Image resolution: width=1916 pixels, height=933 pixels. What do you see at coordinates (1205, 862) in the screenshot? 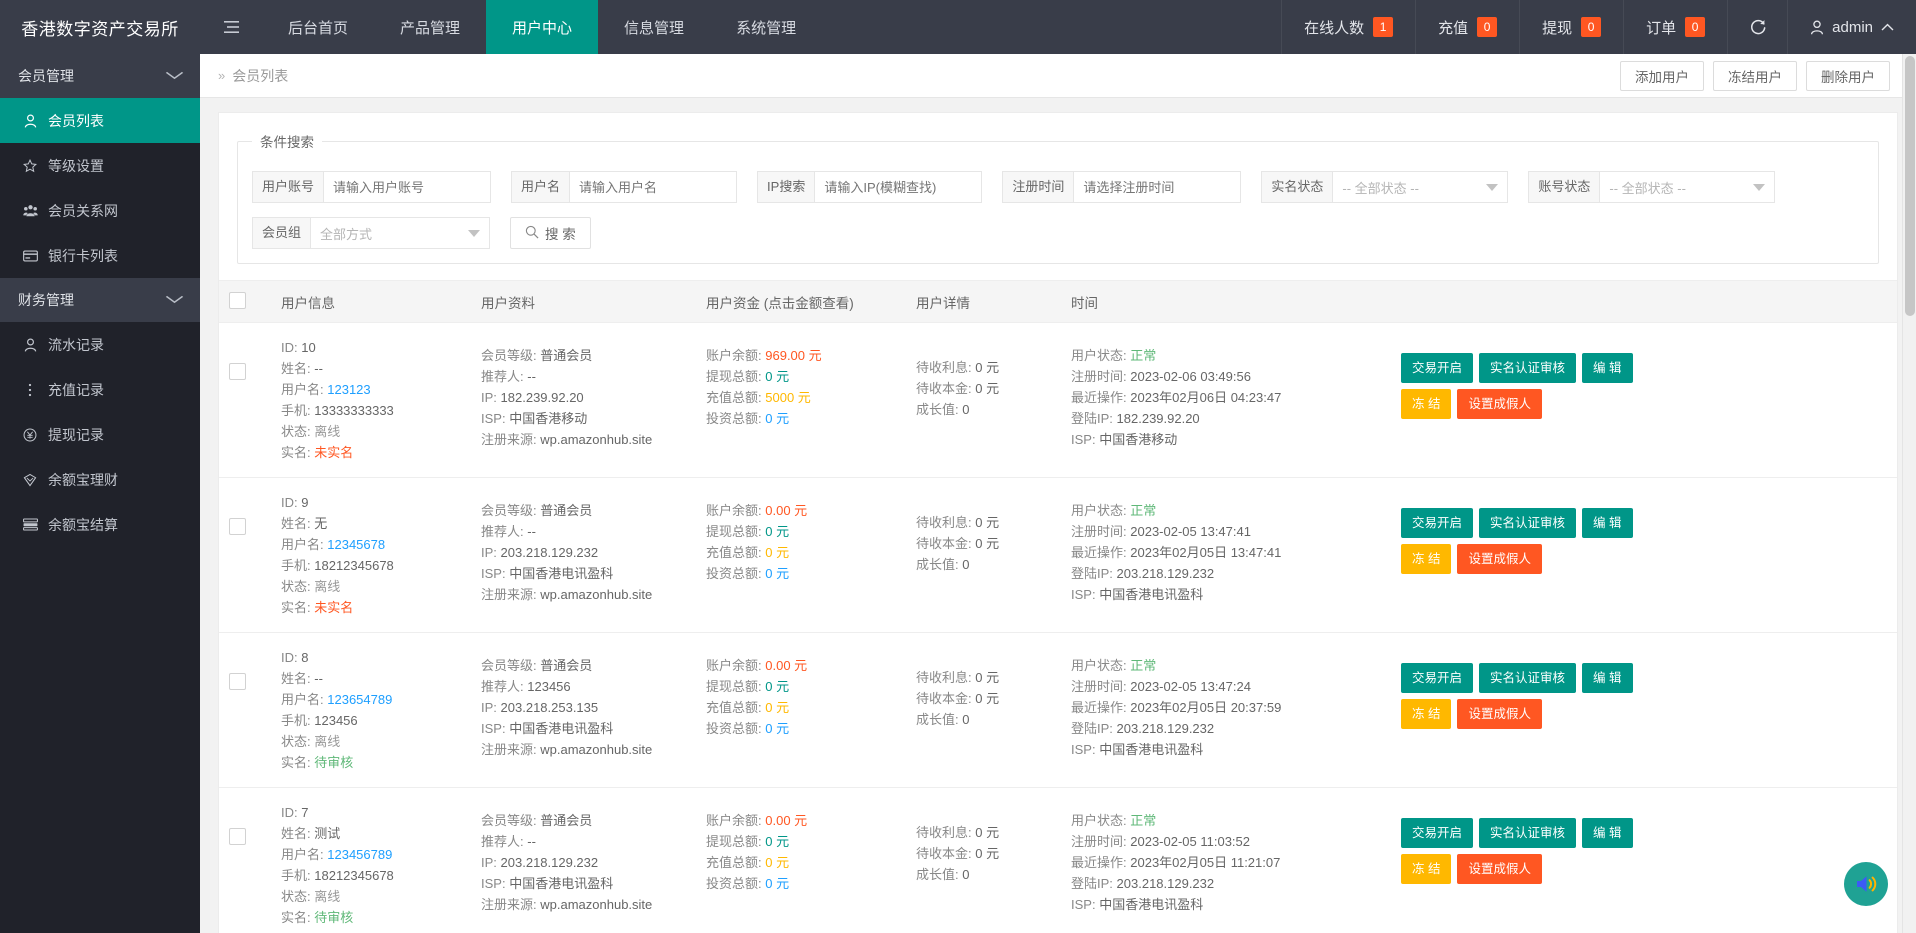
I see `field-value: 2023年02月05日 11:21:07` at bounding box center [1205, 862].